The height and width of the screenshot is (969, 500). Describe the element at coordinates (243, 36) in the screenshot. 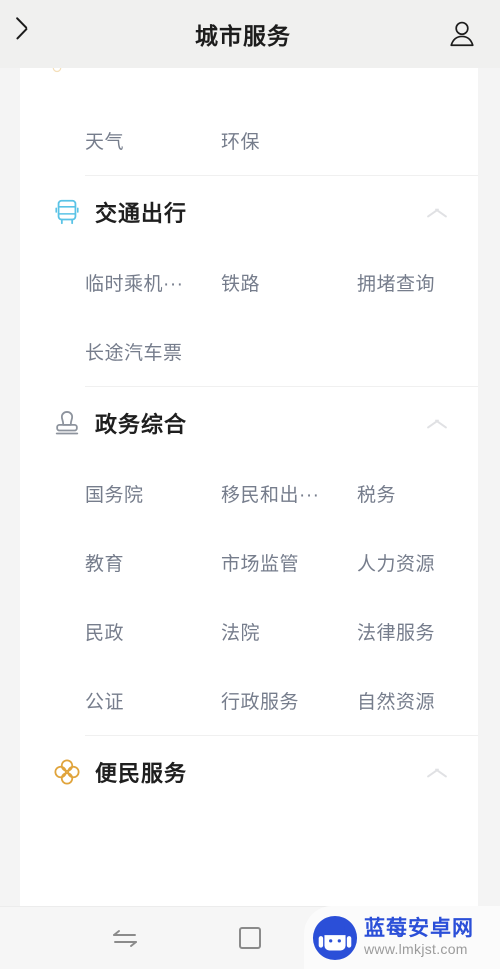

I see `page-title: 城市服务` at that location.